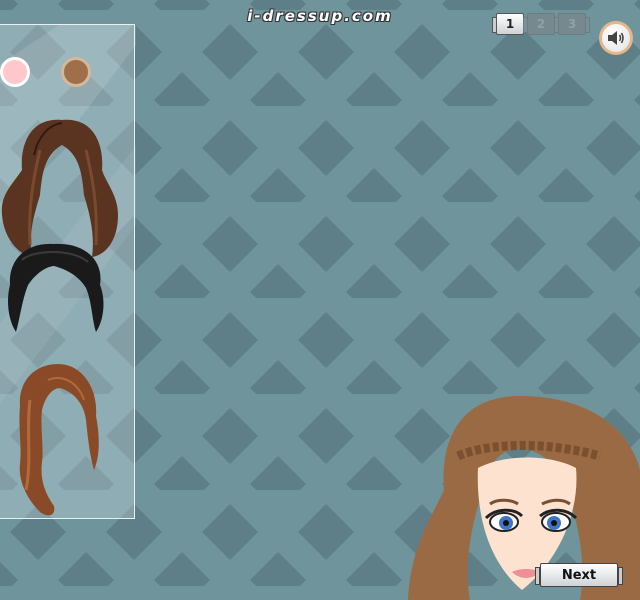  I want to click on hair-color-swatch-brown, so click(76, 72).